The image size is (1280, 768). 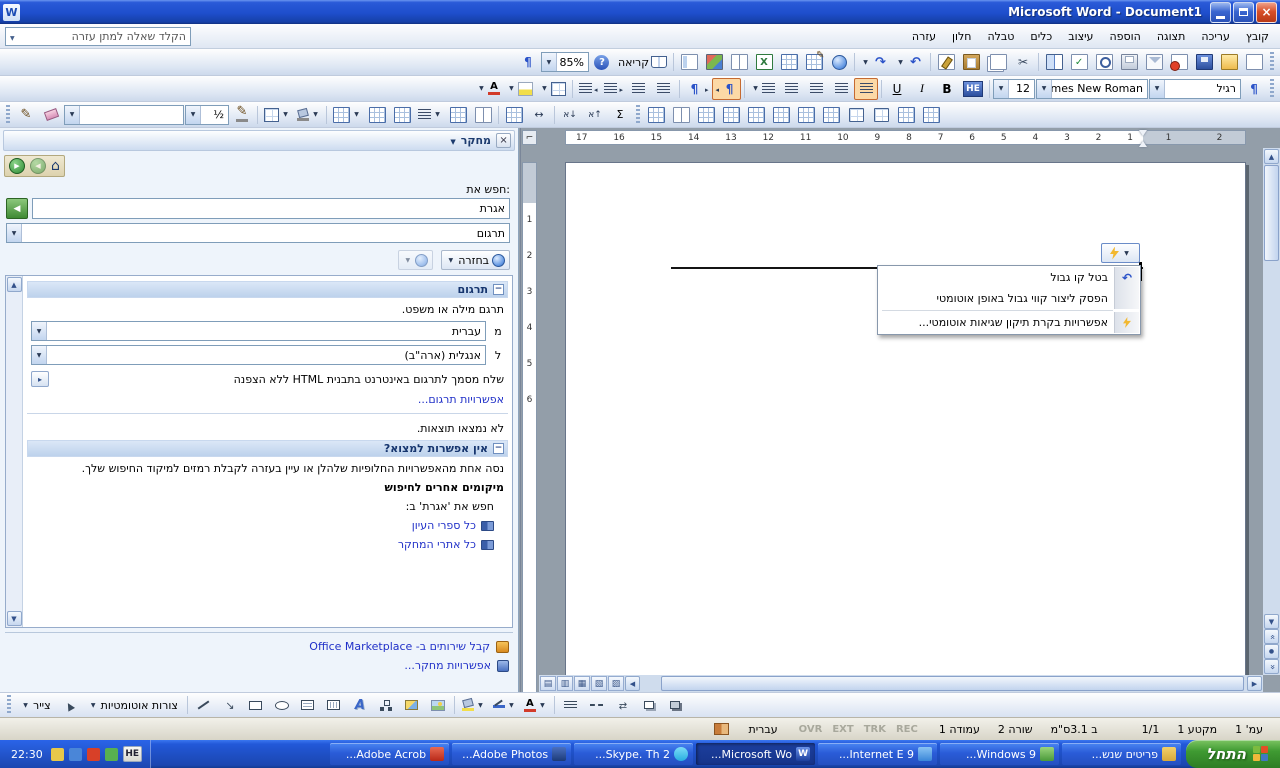 I want to click on borders-button, so click(x=553, y=89).